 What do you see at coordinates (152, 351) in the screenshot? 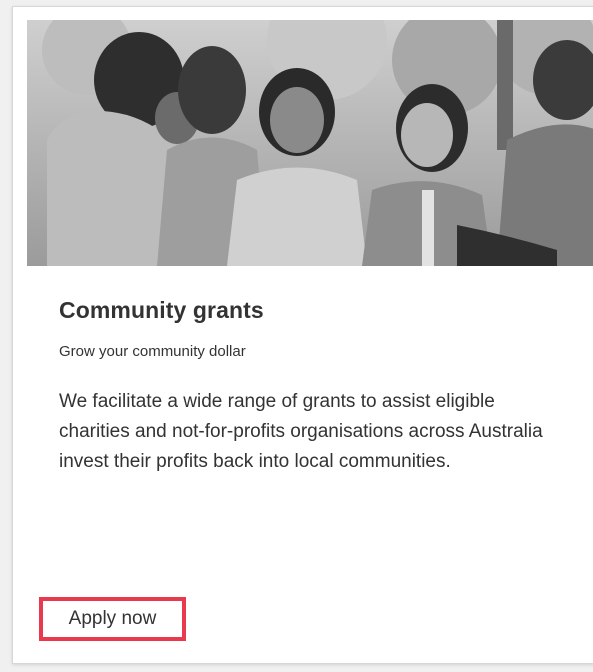
I see `card-subtitle: Grow your community dollar` at bounding box center [152, 351].